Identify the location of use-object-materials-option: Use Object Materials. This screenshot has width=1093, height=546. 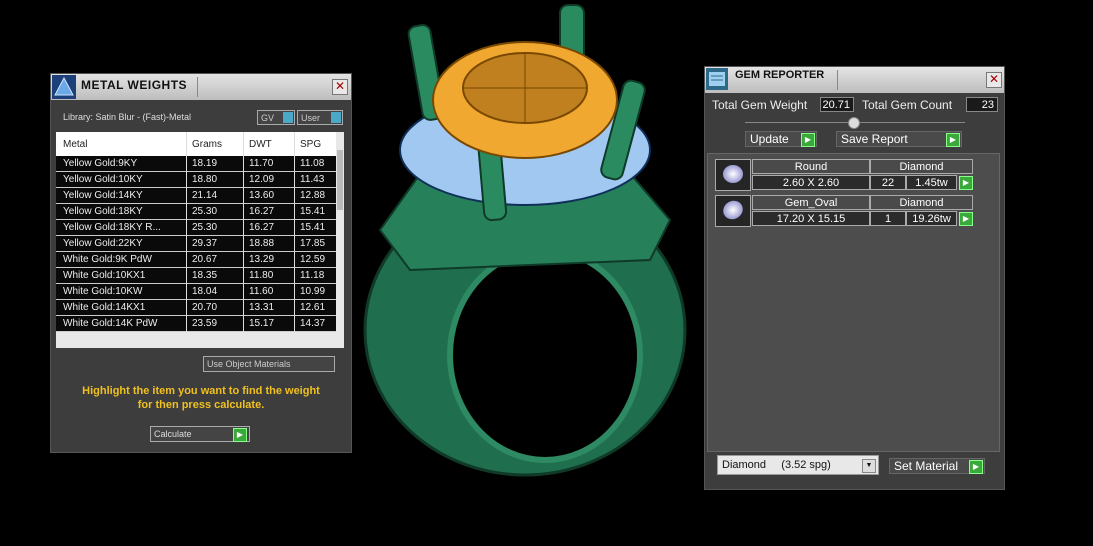
(269, 364).